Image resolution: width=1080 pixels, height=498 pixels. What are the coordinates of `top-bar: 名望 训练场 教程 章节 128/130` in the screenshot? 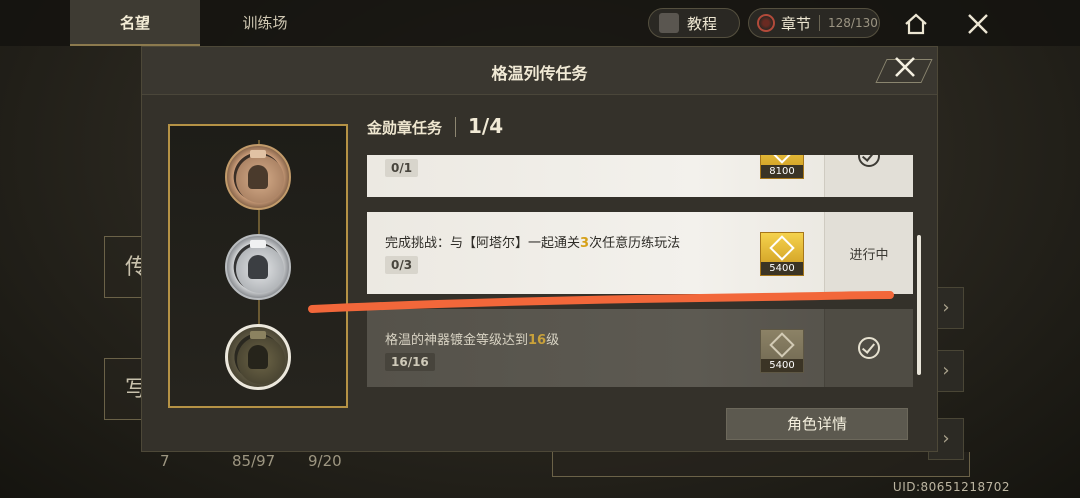 It's located at (540, 23).